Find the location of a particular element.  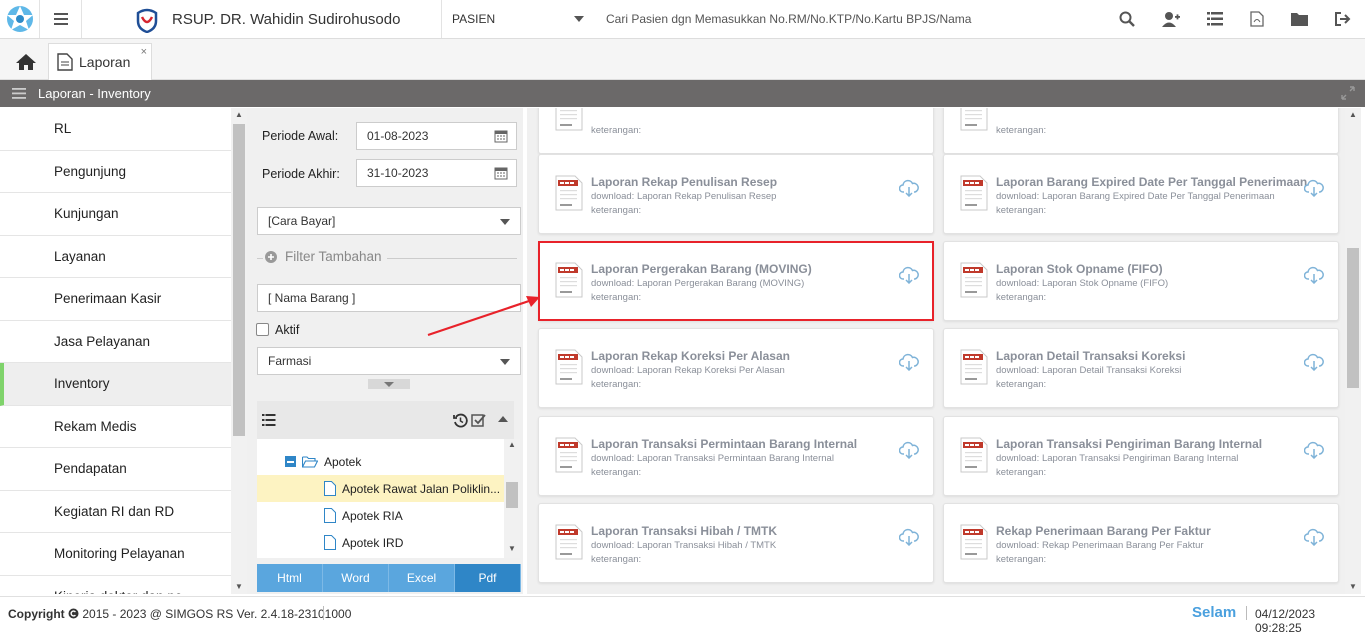

tree-scrollbar: ▲ ▼ is located at coordinates (512, 498).